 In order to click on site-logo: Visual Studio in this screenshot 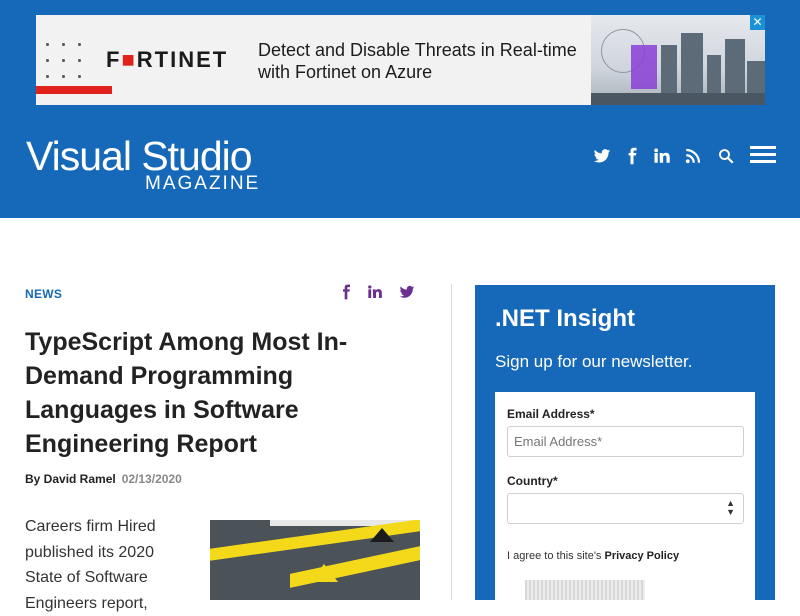, I will do `click(139, 156)`.